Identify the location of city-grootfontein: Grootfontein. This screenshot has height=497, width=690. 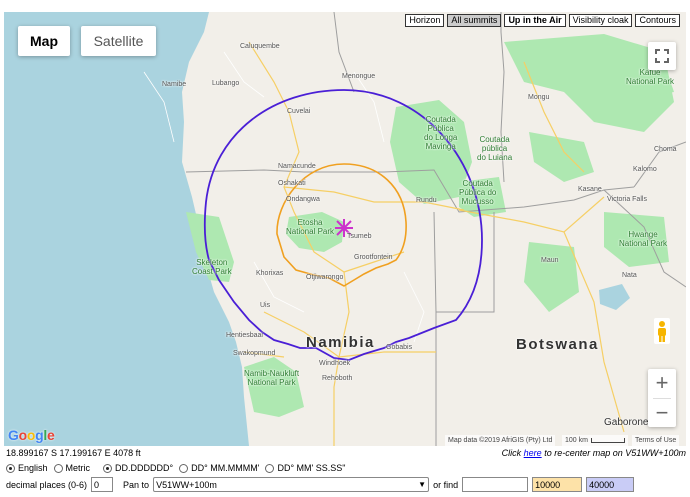
(373, 257).